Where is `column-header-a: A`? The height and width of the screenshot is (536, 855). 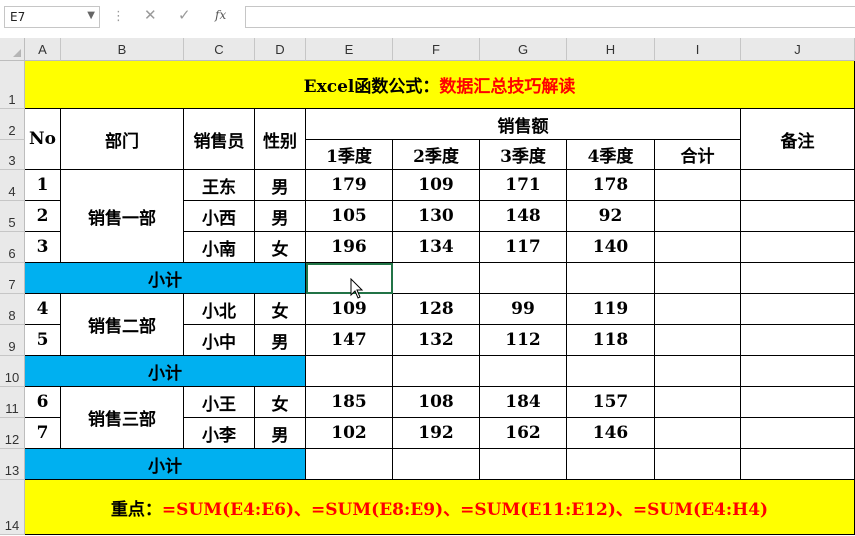 column-header-a: A is located at coordinates (43, 49).